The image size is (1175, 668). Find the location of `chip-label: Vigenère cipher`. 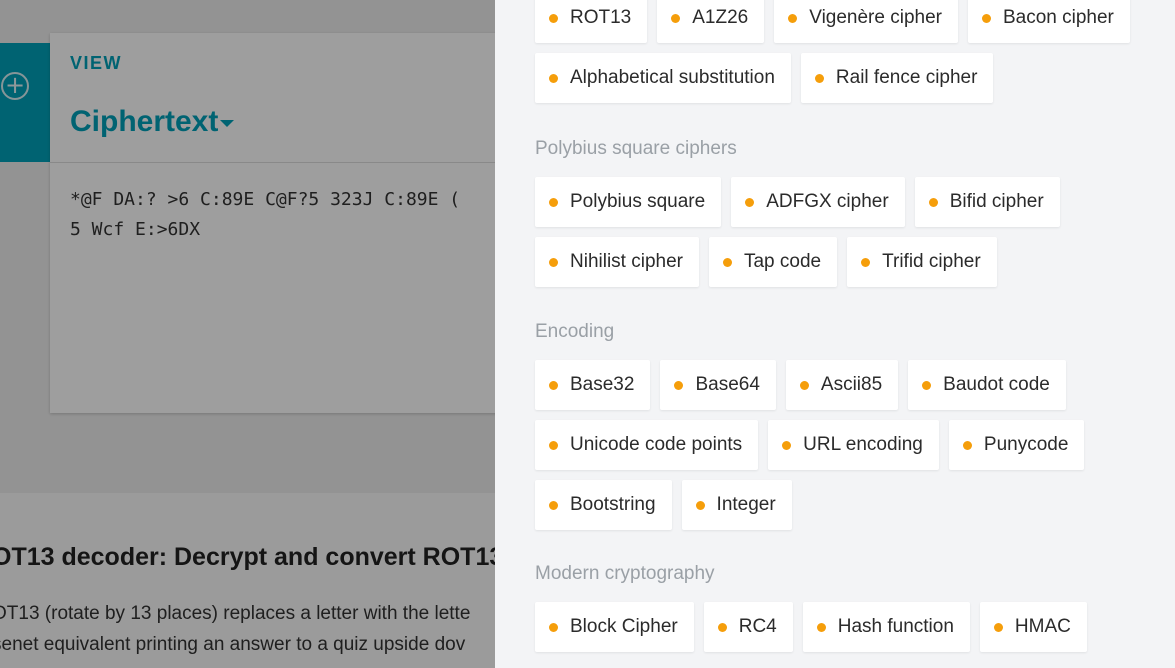

chip-label: Vigenère cipher is located at coordinates (875, 17).